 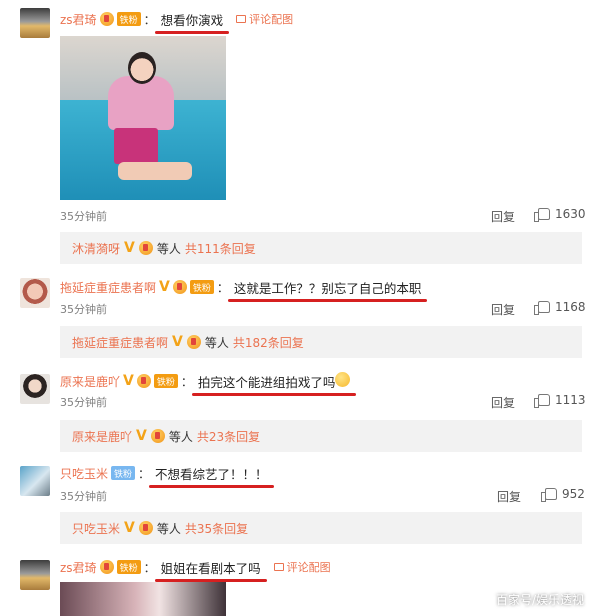 I want to click on like-button: 1113, so click(x=560, y=400).